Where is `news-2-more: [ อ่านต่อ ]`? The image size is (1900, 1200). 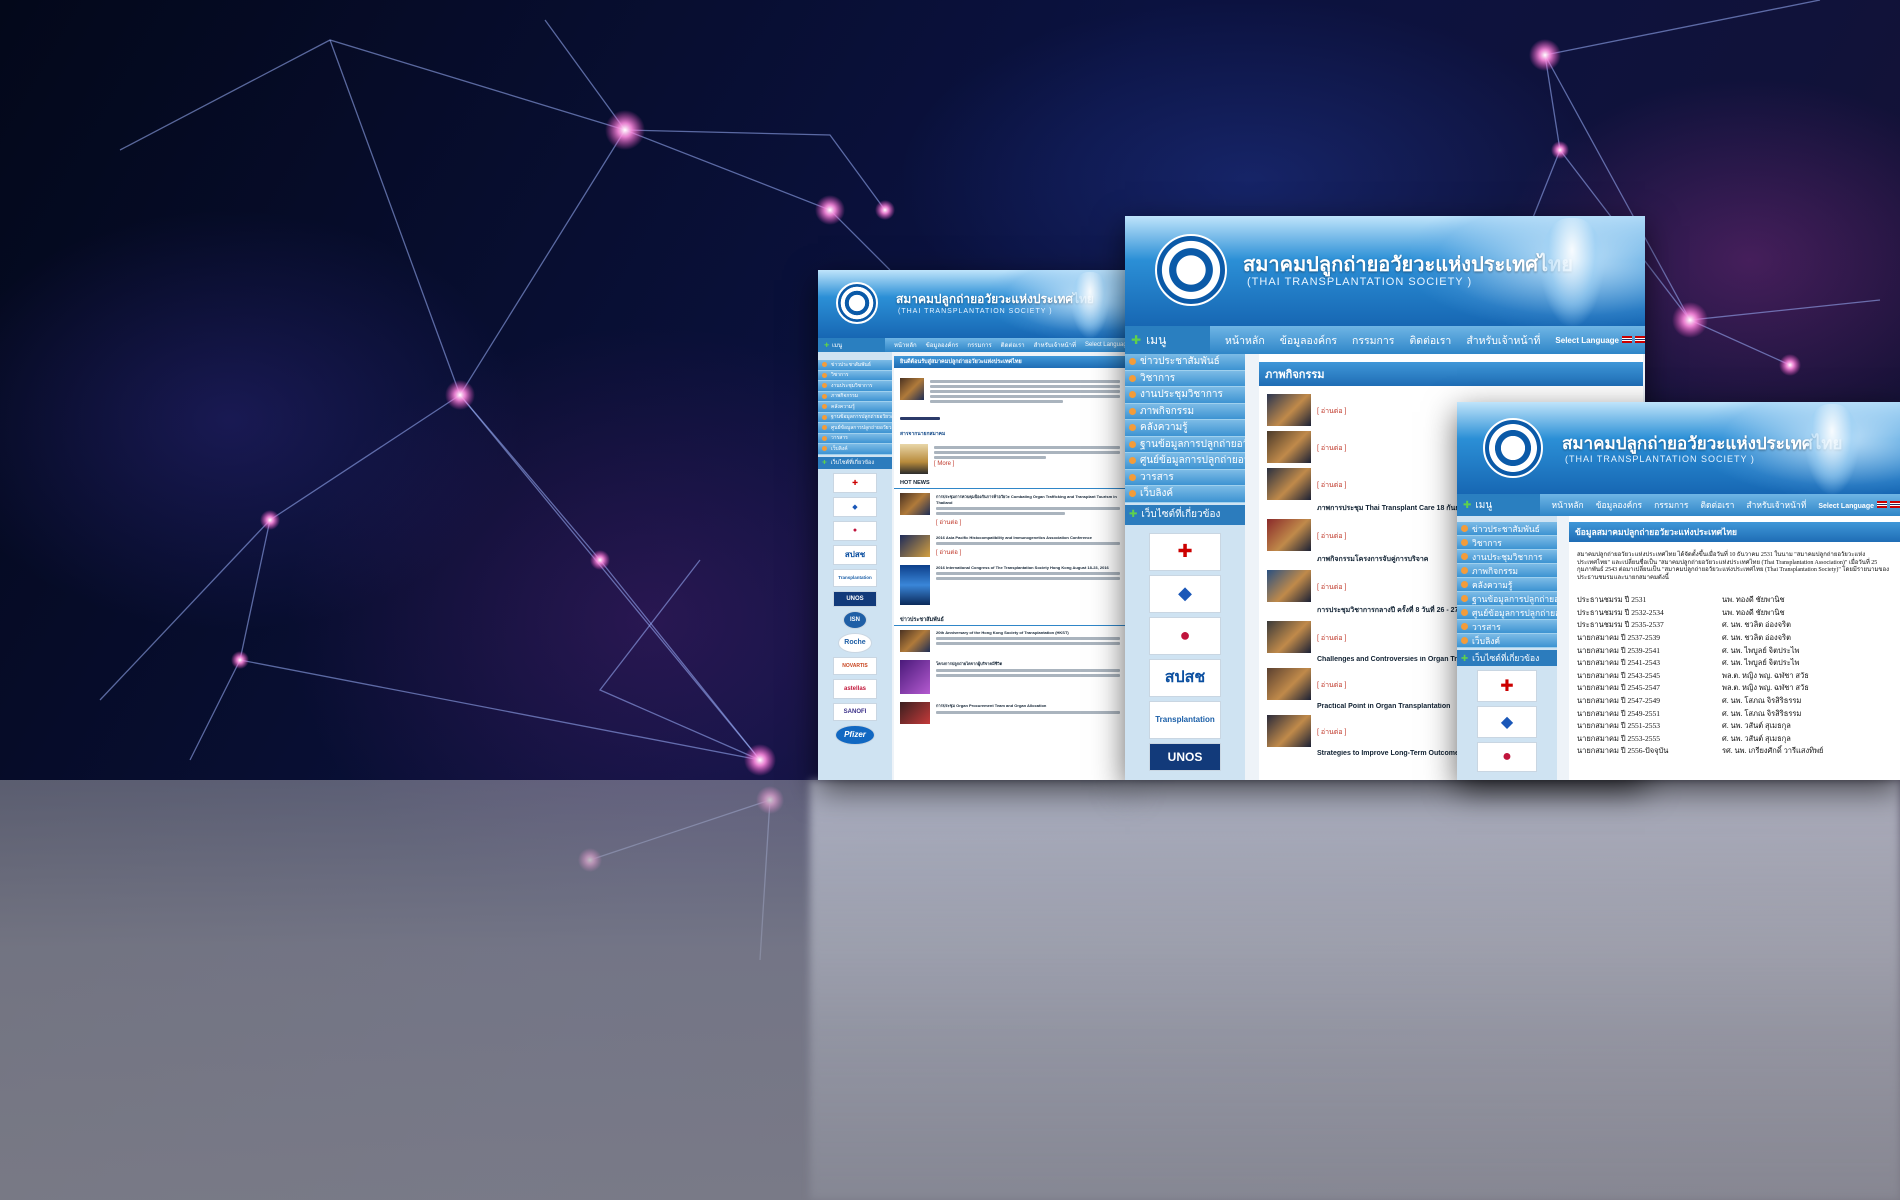
news-2-more: [ อ่านต่อ ] is located at coordinates (1028, 552).